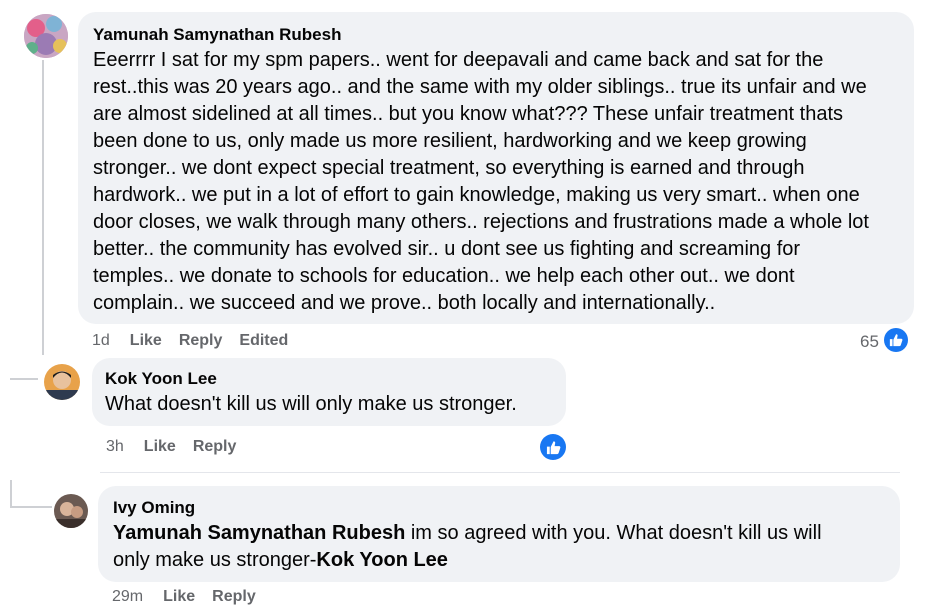 This screenshot has width=939, height=615. I want to click on comment-actions: 3h Like Reply, so click(179, 447).